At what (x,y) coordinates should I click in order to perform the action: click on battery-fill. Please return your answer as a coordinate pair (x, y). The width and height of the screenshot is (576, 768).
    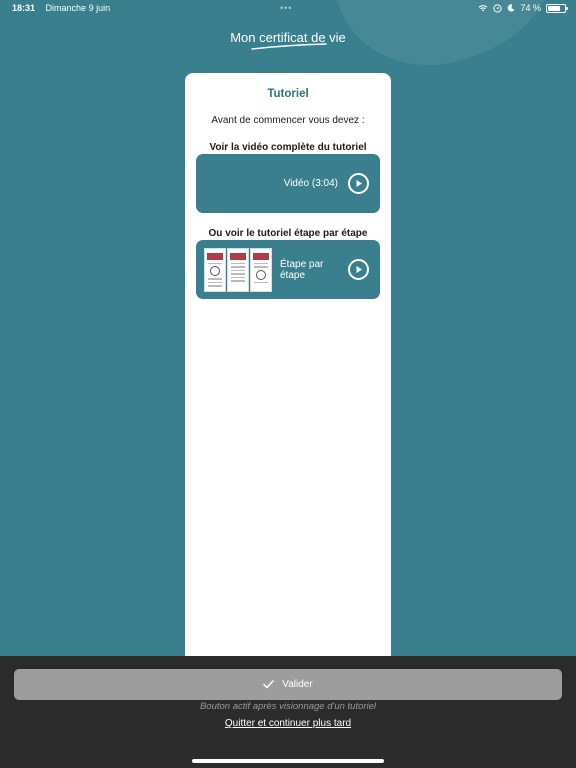
    Looking at the image, I should click on (554, 8).